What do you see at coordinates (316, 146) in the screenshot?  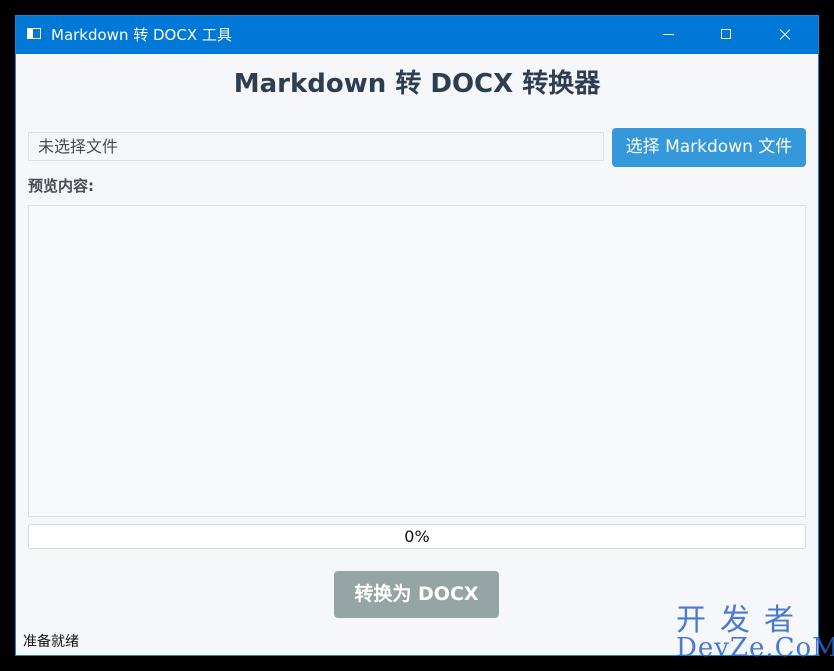 I see `file-path-field: 未选择文件` at bounding box center [316, 146].